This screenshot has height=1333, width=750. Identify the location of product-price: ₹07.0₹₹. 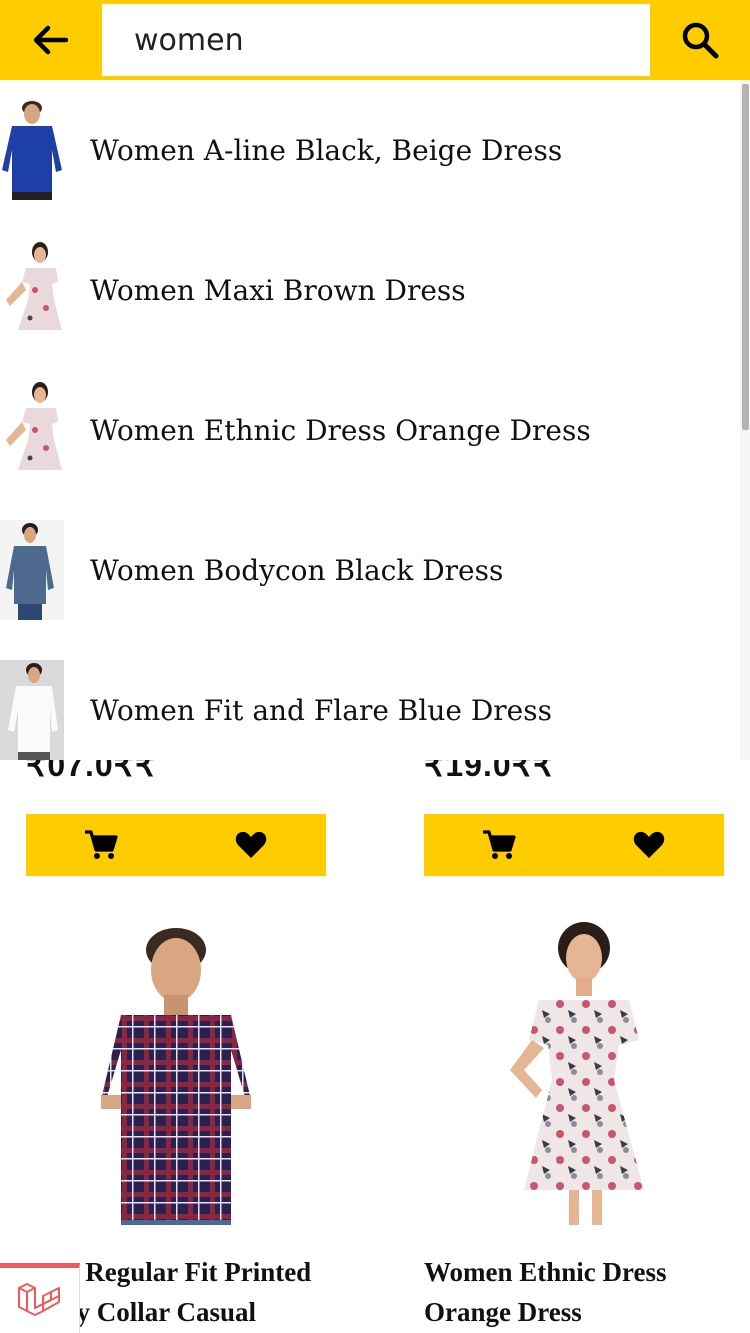
(91, 771).